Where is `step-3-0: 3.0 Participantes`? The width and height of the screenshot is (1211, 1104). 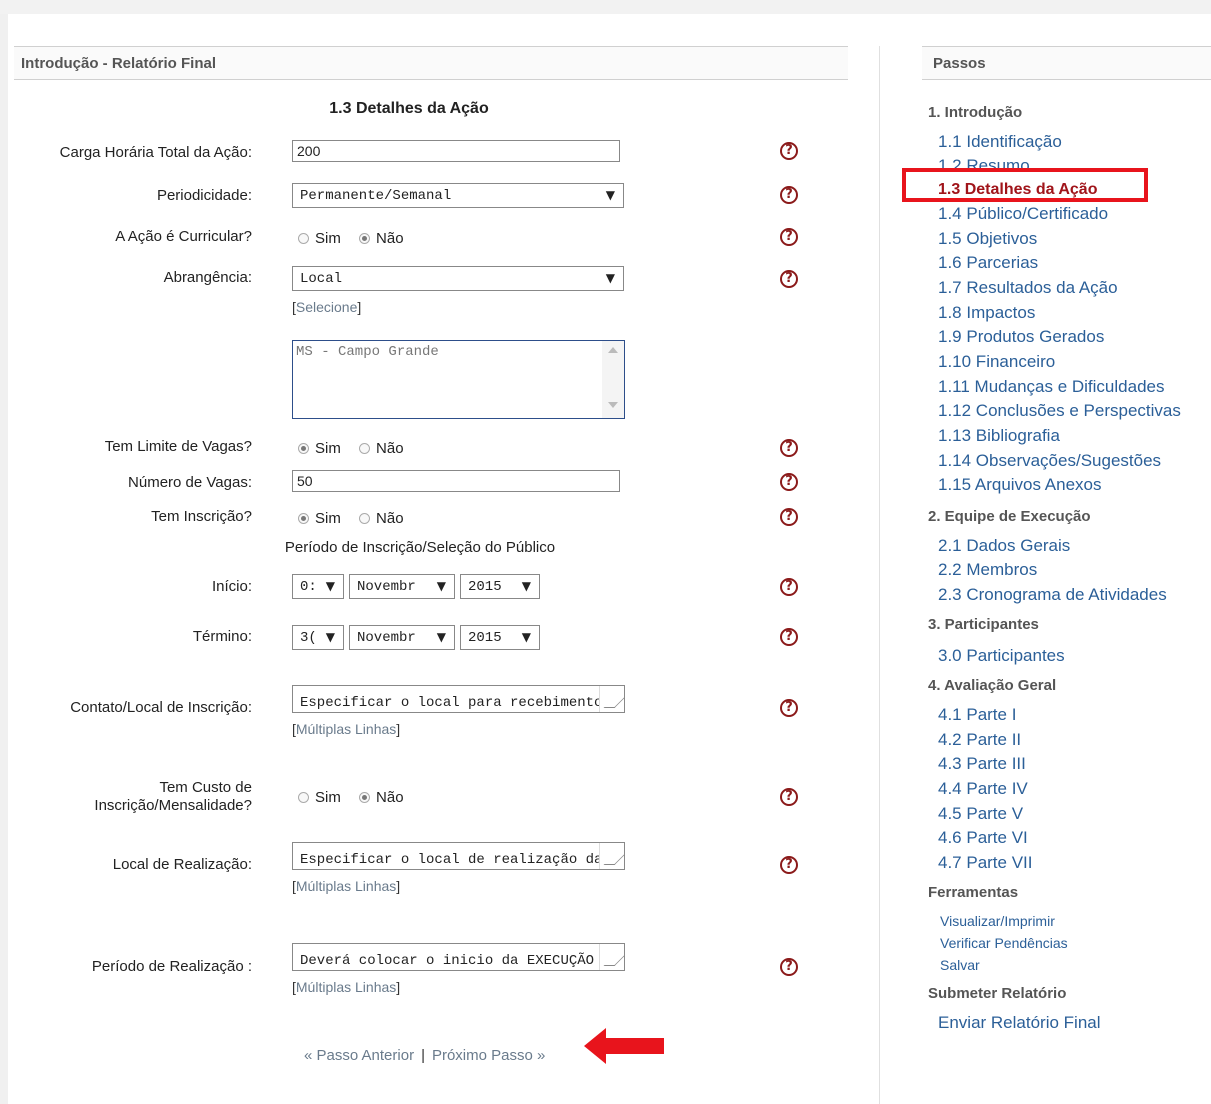
step-3-0: 3.0 Participantes is located at coordinates (1001, 656).